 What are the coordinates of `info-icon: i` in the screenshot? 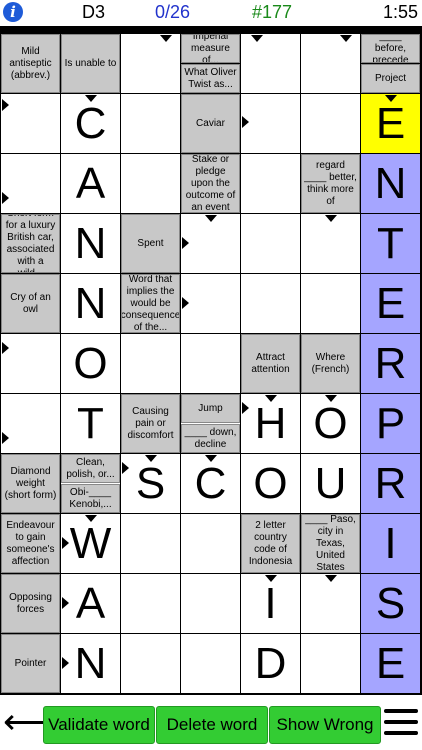 It's located at (13, 12).